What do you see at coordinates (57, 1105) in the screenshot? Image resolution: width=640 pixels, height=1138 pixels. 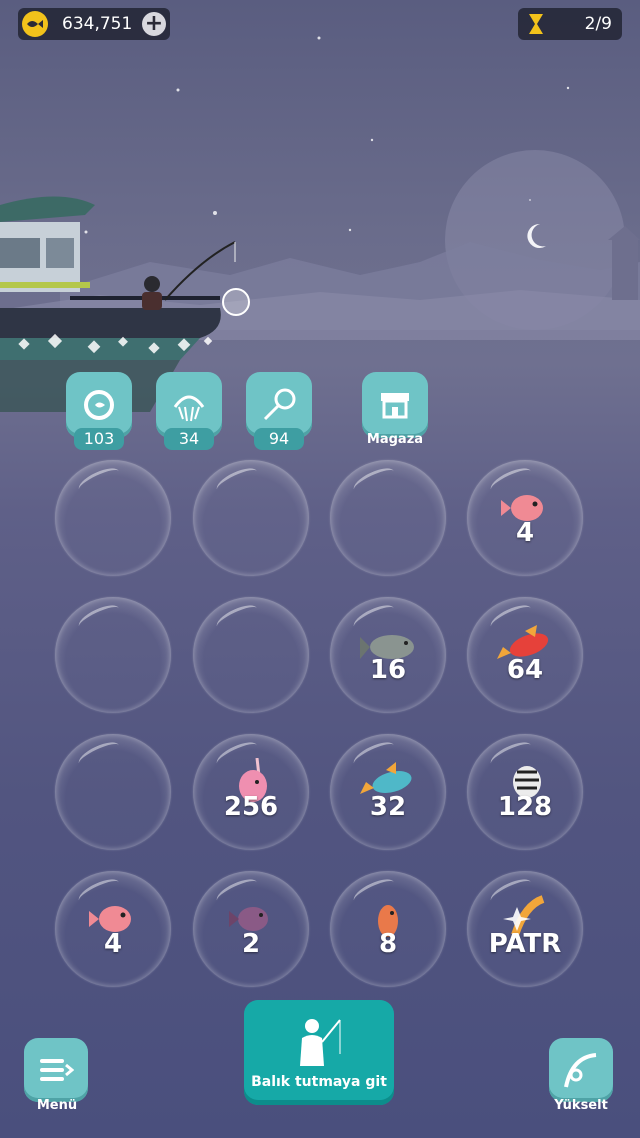 I see `menu-label: Menü` at bounding box center [57, 1105].